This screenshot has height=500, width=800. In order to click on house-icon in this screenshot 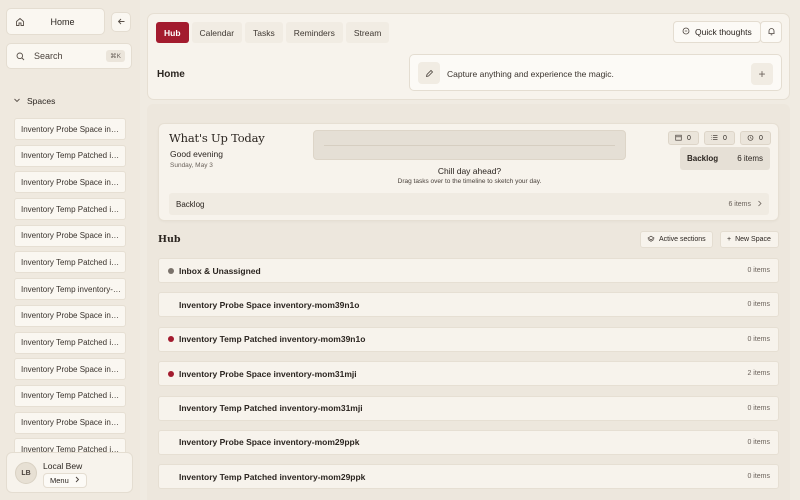, I will do `click(22, 22)`.